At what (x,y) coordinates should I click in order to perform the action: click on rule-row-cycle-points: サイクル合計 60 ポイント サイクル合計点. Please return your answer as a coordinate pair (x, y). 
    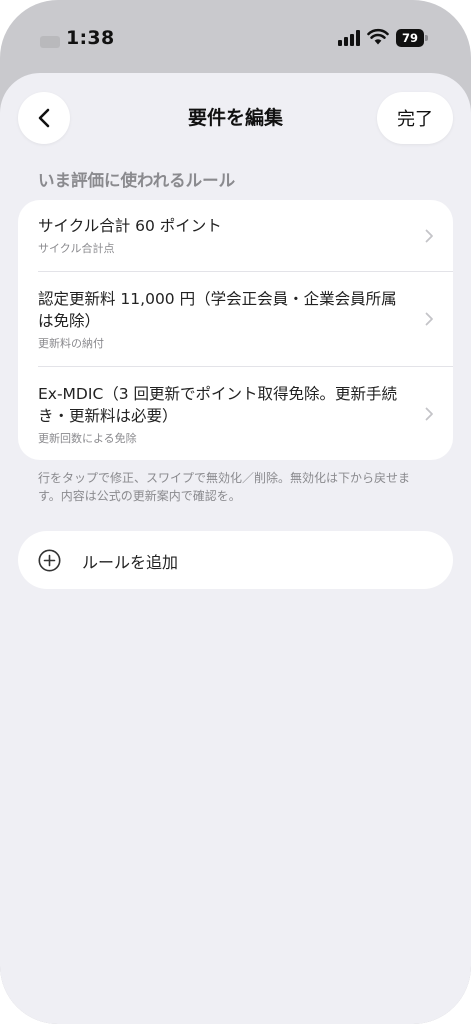
    Looking at the image, I should click on (235, 235).